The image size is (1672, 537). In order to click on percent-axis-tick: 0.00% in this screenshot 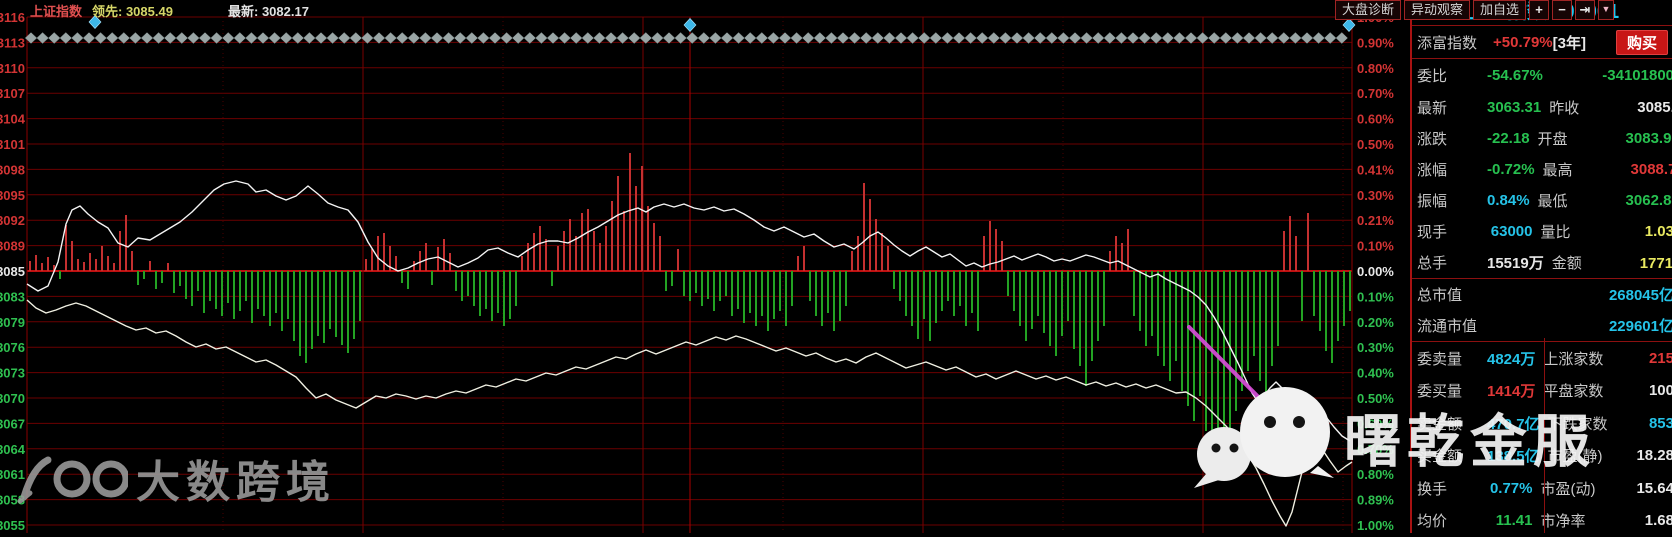, I will do `click(1375, 271)`.